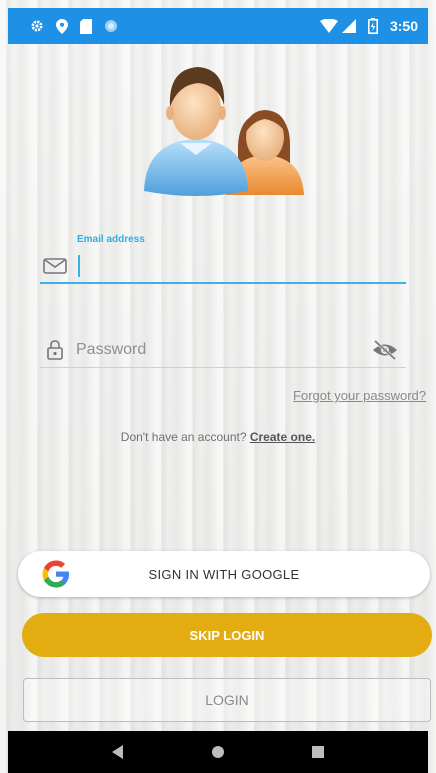 The image size is (436, 773). I want to click on skip-login-button: SKIP LOGIN, so click(227, 635).